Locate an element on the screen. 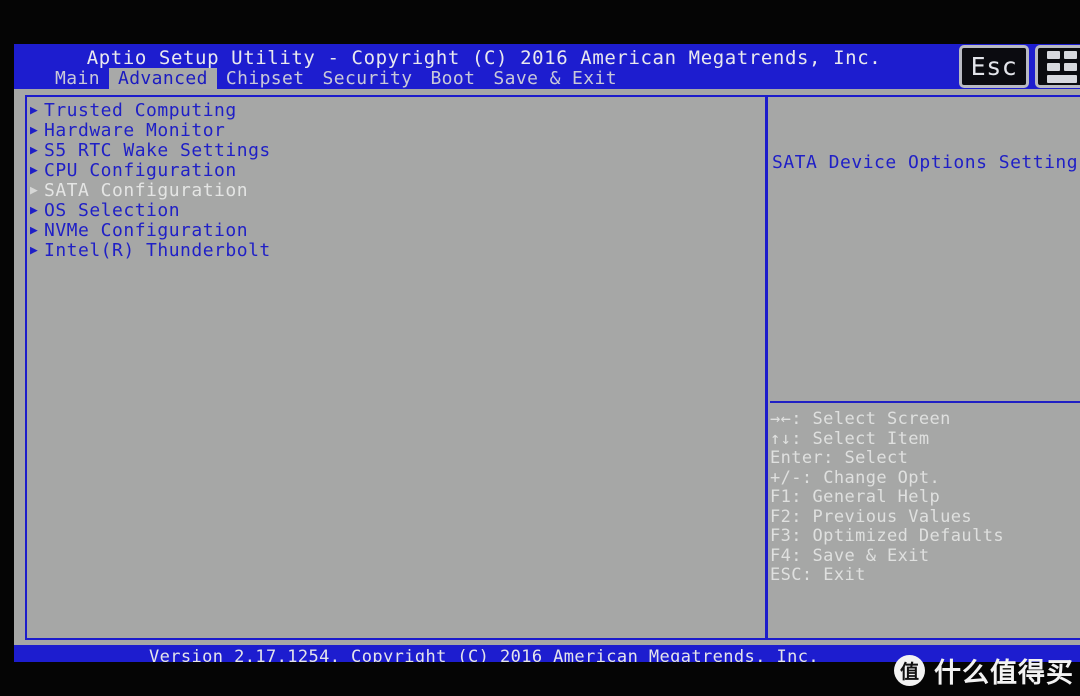 The height and width of the screenshot is (696, 1080). menu-item-sata-configuration: ▶ SATA Configuration is located at coordinates (372, 191).